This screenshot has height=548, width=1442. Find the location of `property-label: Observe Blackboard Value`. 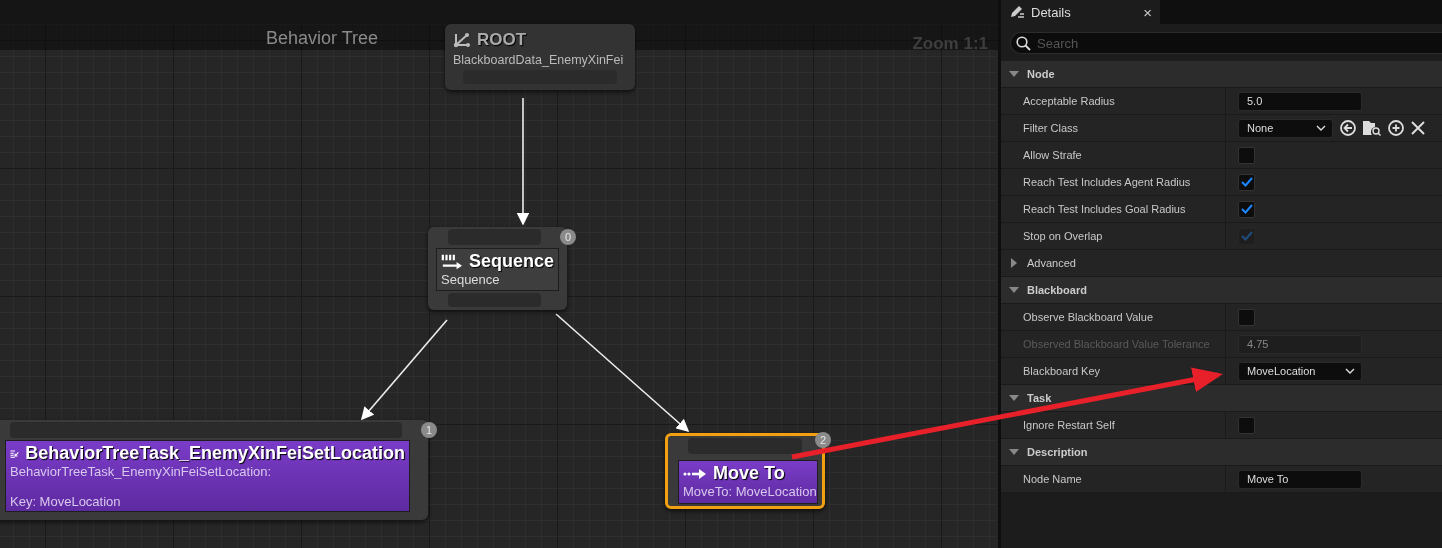

property-label: Observe Blackboard Value is located at coordinates (1088, 317).